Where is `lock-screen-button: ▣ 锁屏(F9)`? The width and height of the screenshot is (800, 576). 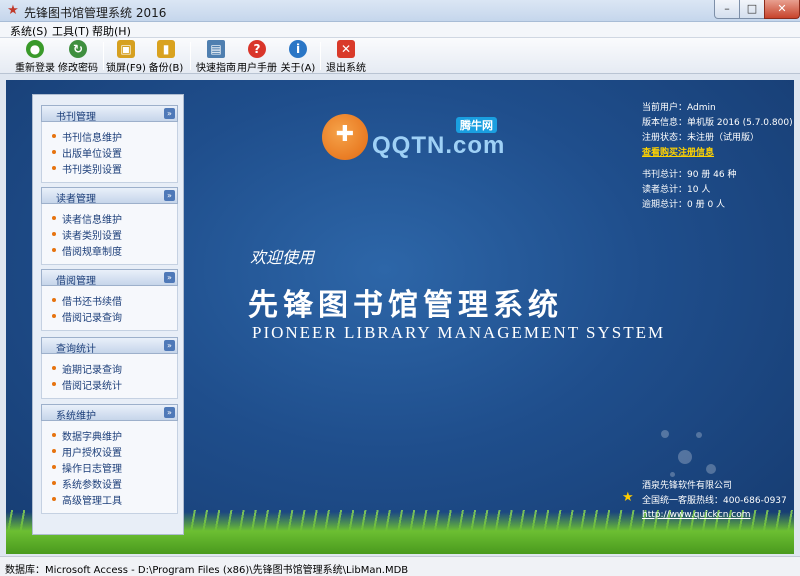
lock-screen-button: ▣ 锁屏(F9) is located at coordinates (126, 57).